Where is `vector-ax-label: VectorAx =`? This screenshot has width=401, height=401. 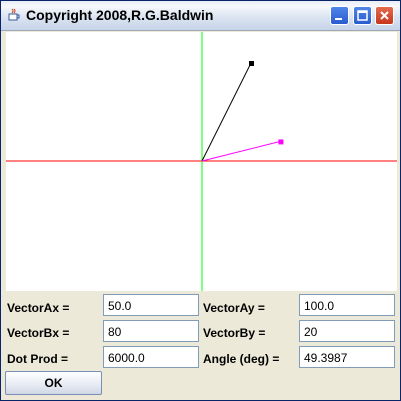
vector-ax-label: VectorAx = is located at coordinates (38, 308).